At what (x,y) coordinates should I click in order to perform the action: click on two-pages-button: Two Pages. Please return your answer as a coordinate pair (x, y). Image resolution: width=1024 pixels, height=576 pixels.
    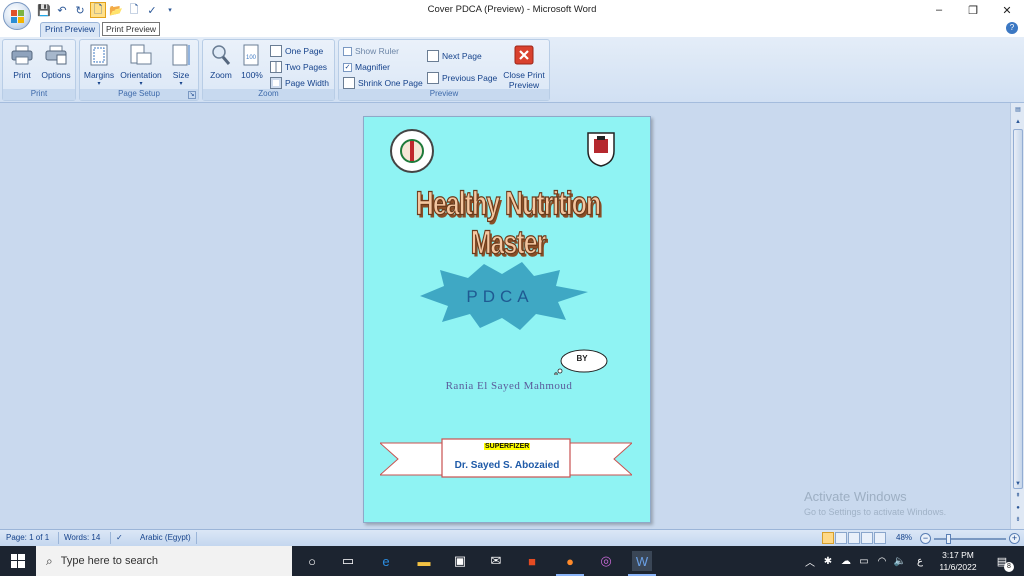
    Looking at the image, I should click on (298, 67).